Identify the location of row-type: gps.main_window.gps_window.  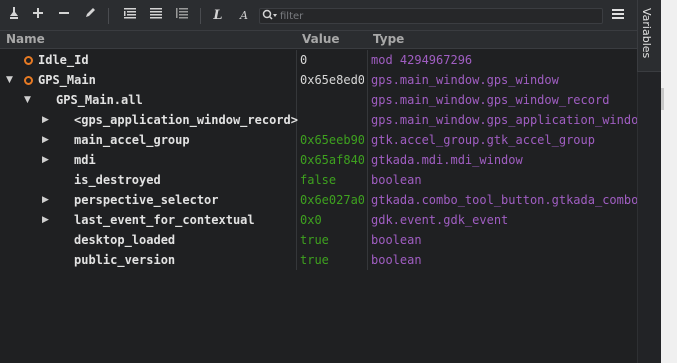
(465, 80).